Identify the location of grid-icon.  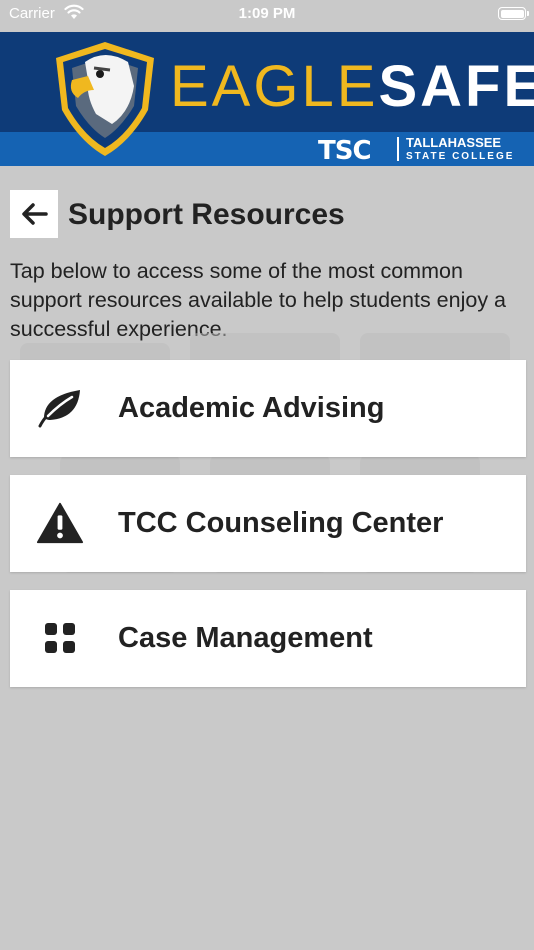
(60, 638).